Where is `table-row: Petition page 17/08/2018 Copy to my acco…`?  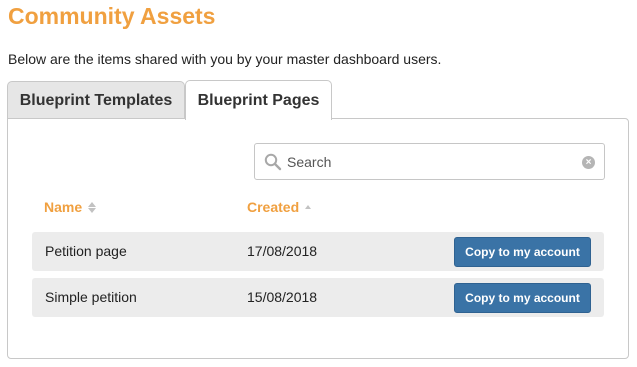
table-row: Petition page 17/08/2018 Copy to my acco… is located at coordinates (318, 251).